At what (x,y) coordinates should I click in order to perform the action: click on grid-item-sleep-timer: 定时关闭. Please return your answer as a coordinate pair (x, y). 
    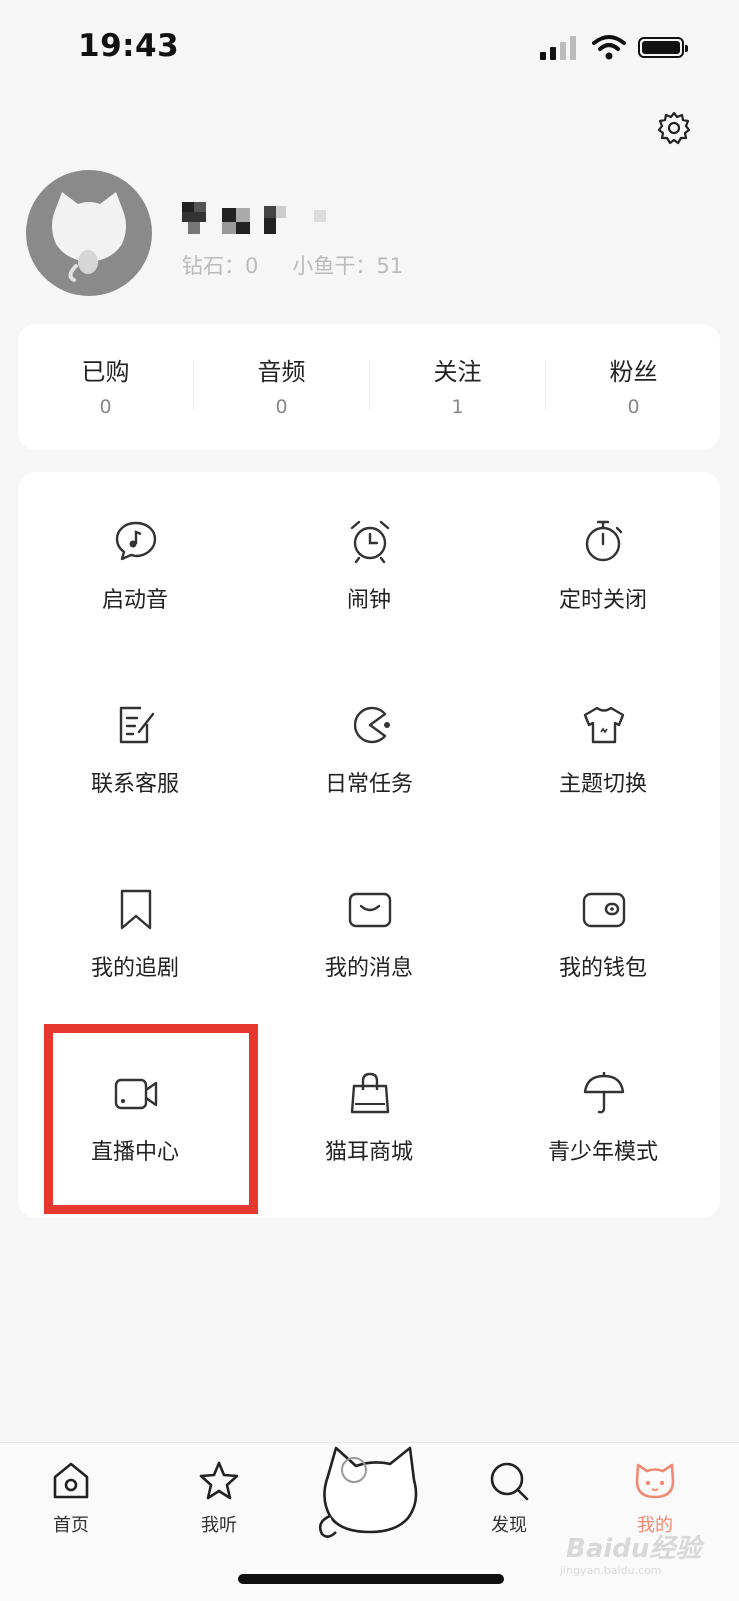
    Looking at the image, I should click on (603, 564).